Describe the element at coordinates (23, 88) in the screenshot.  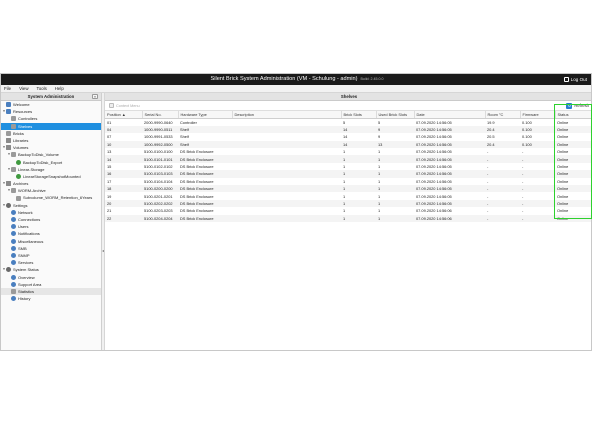
I see `menu-view: View` at that location.